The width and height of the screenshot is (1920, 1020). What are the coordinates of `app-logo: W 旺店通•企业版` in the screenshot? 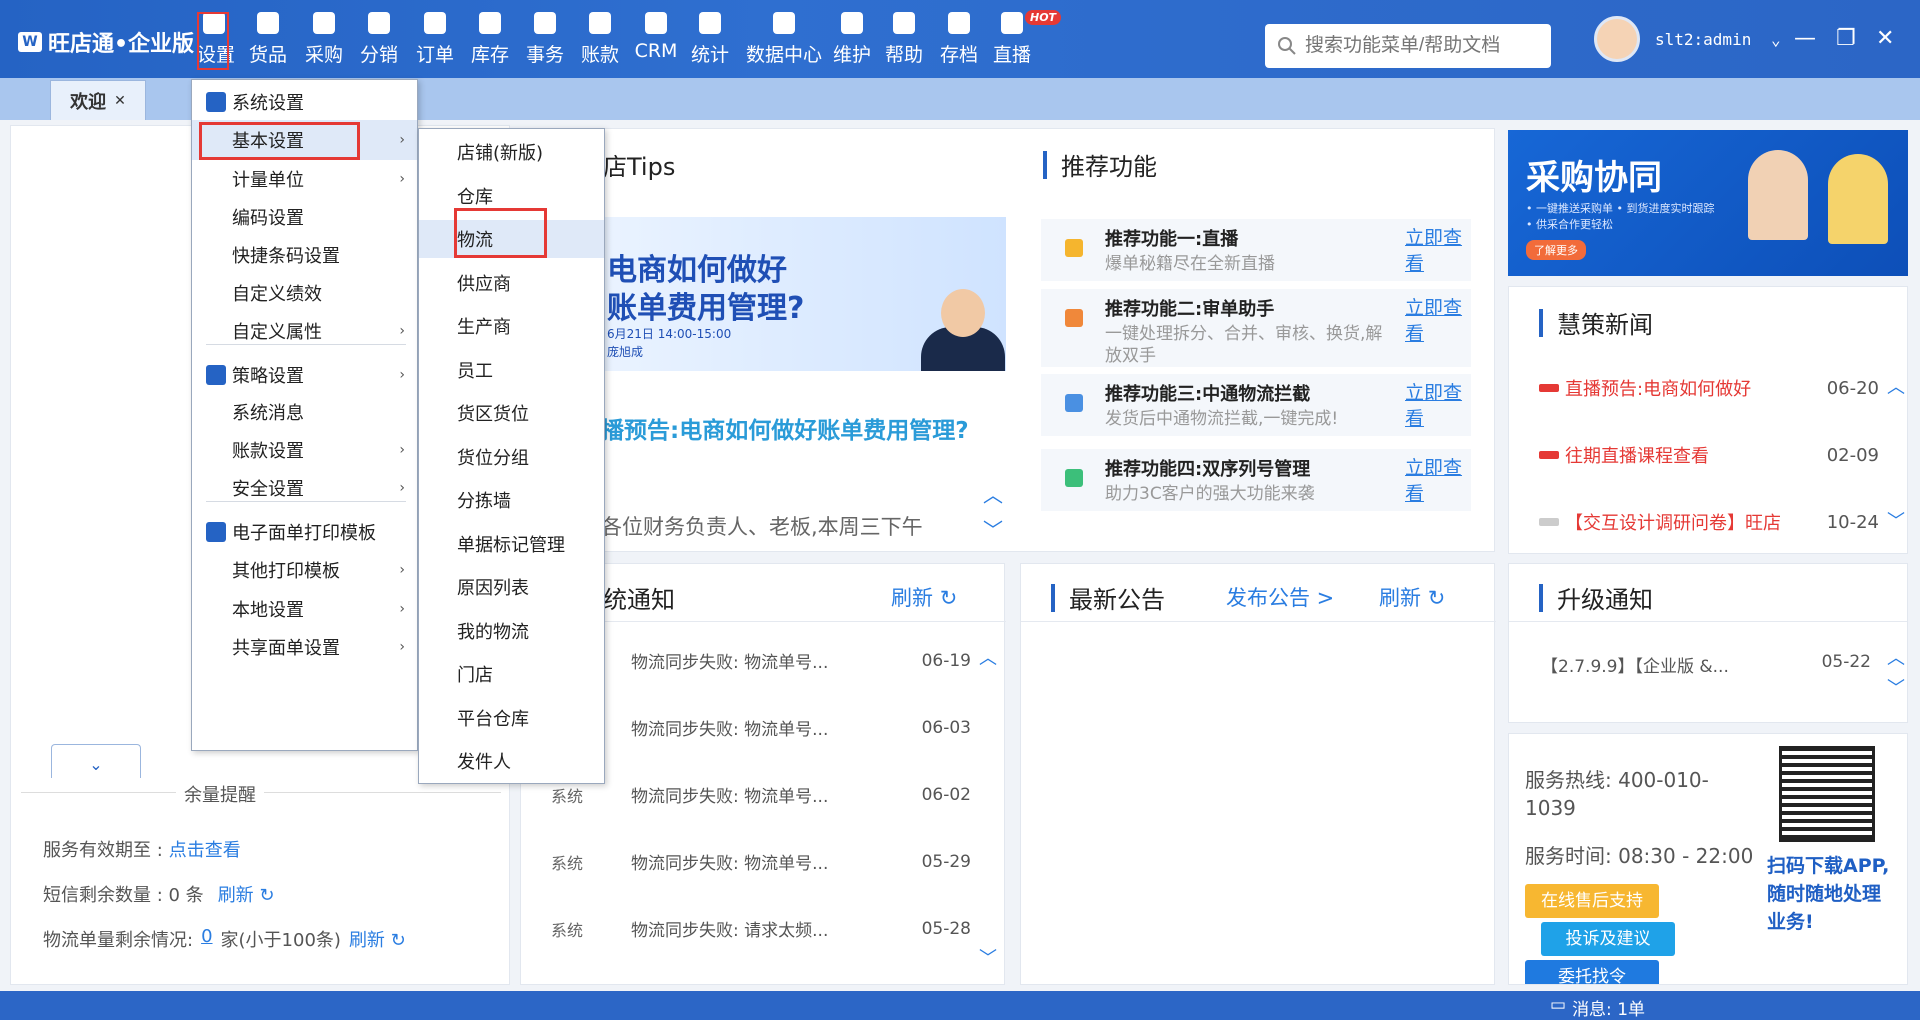 It's located at (106, 42).